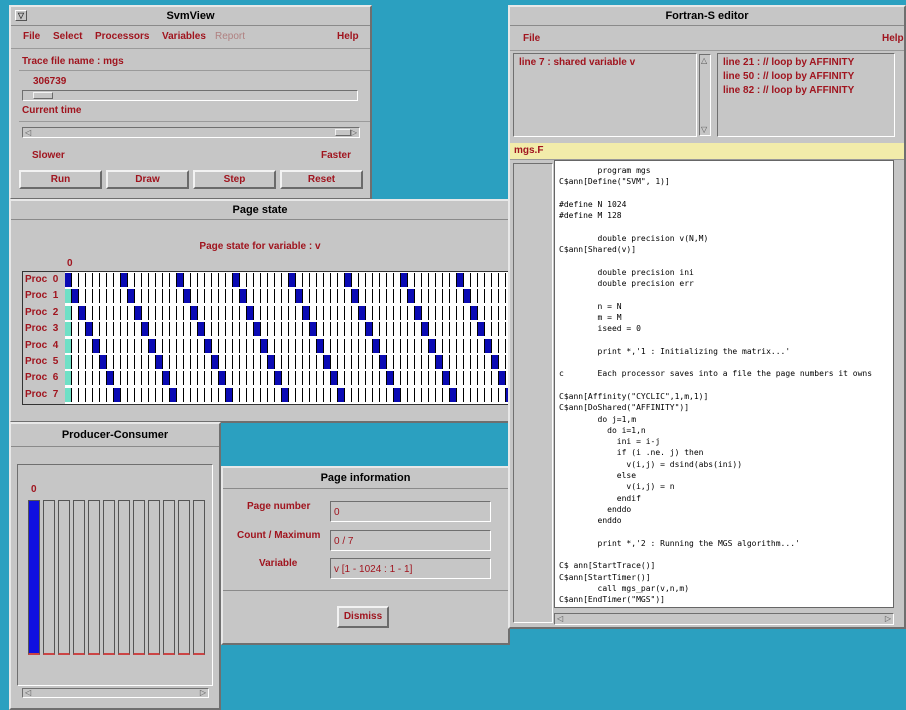 The image size is (906, 710). What do you see at coordinates (28, 132) in the screenshot?
I see `scroll-left-icon: ◁` at bounding box center [28, 132].